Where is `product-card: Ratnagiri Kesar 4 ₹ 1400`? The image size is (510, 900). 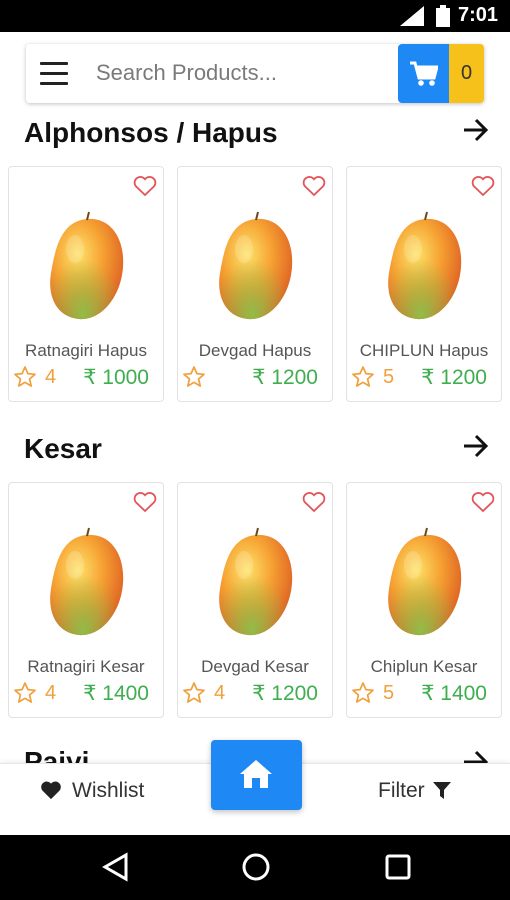 product-card: Ratnagiri Kesar 4 ₹ 1400 is located at coordinates (86, 600).